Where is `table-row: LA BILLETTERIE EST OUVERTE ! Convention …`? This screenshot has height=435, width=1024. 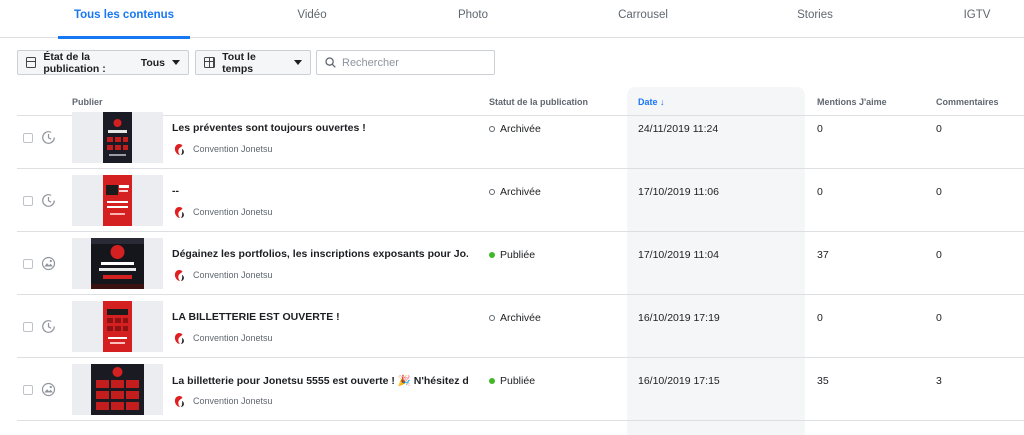 table-row: LA BILLETTERIE EST OUVERTE ! Convention … is located at coordinates (520, 326).